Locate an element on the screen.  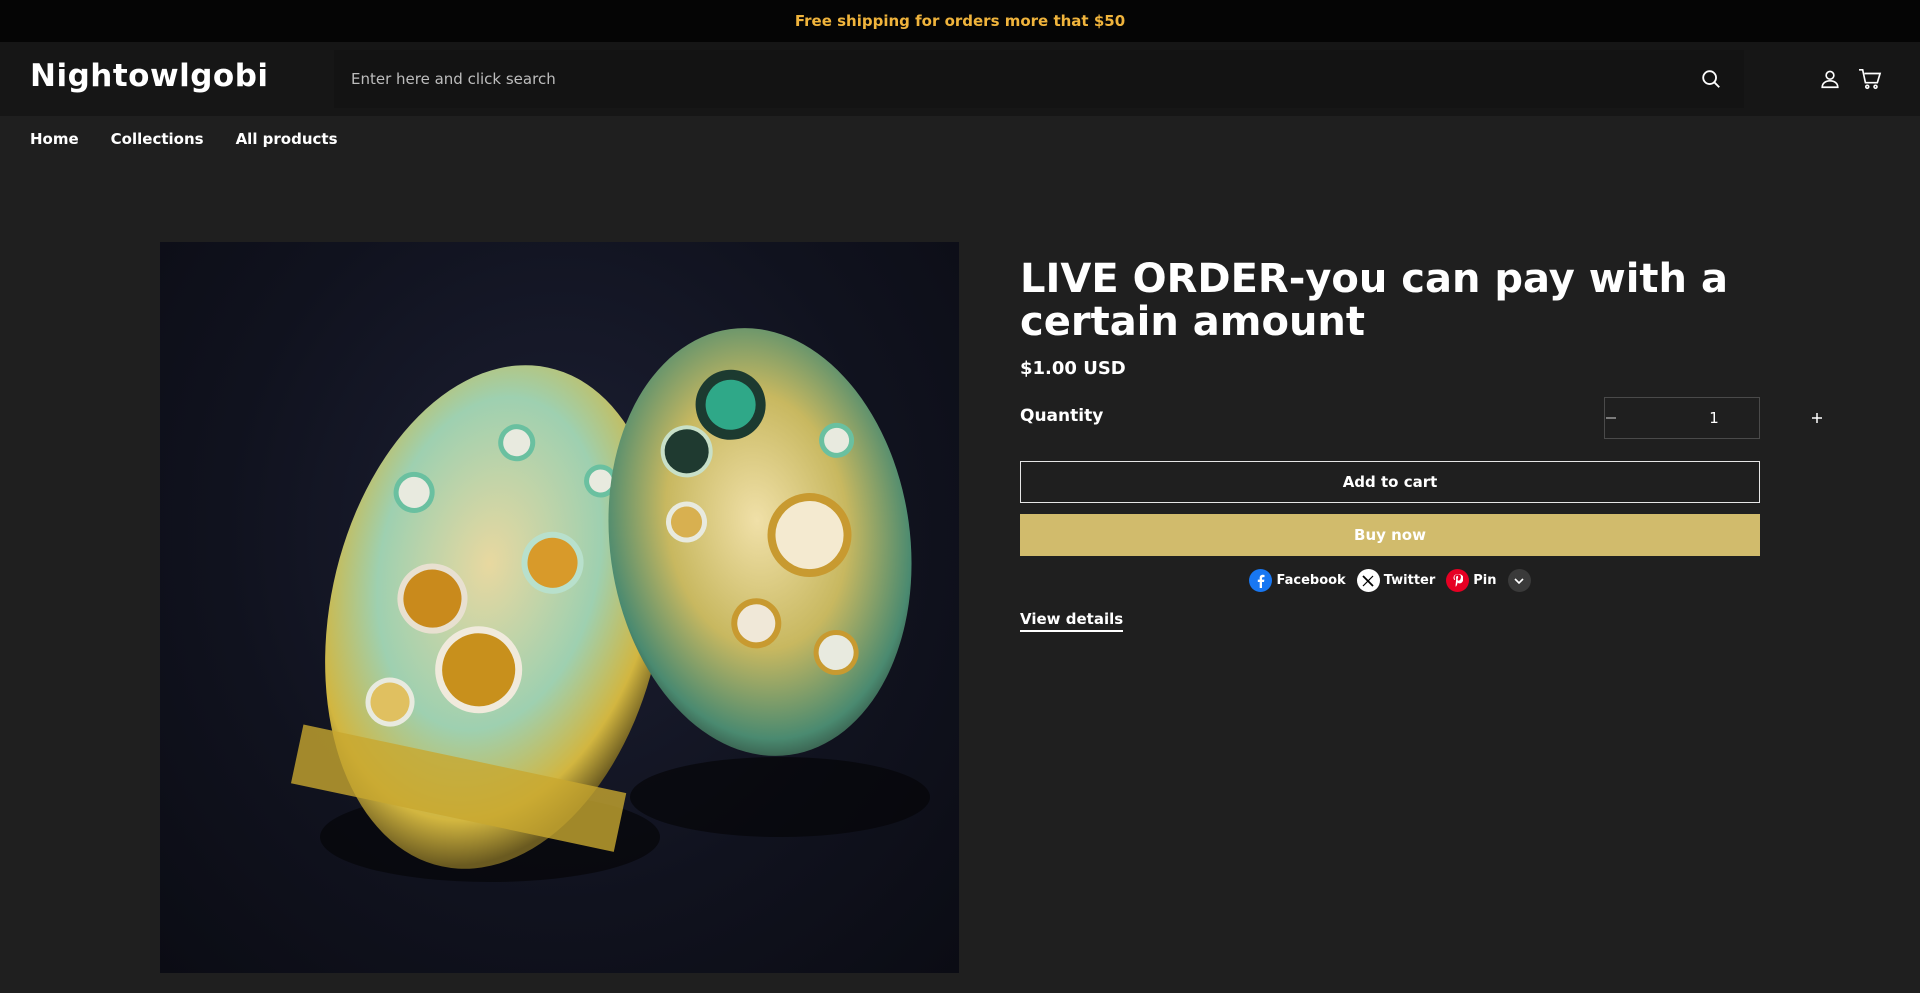
plus-icon is located at coordinates (1817, 418).